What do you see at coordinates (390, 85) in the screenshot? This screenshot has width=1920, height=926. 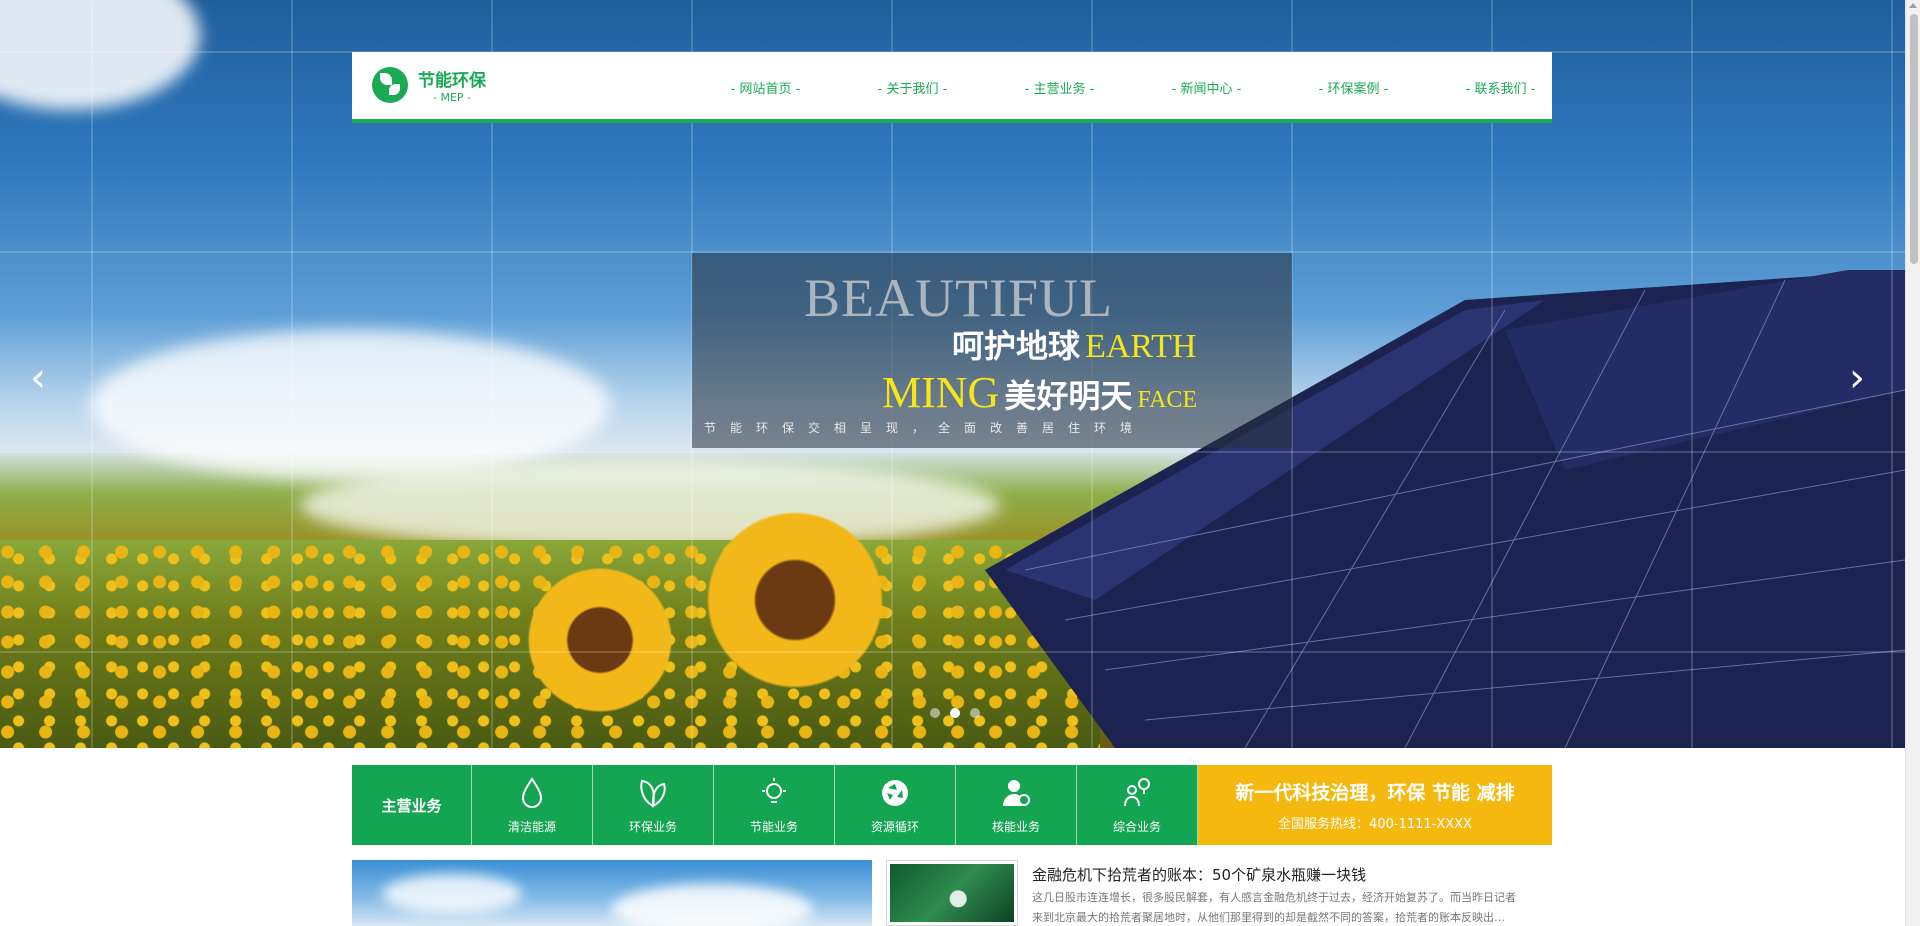 I see `leaf-logo-icon` at bounding box center [390, 85].